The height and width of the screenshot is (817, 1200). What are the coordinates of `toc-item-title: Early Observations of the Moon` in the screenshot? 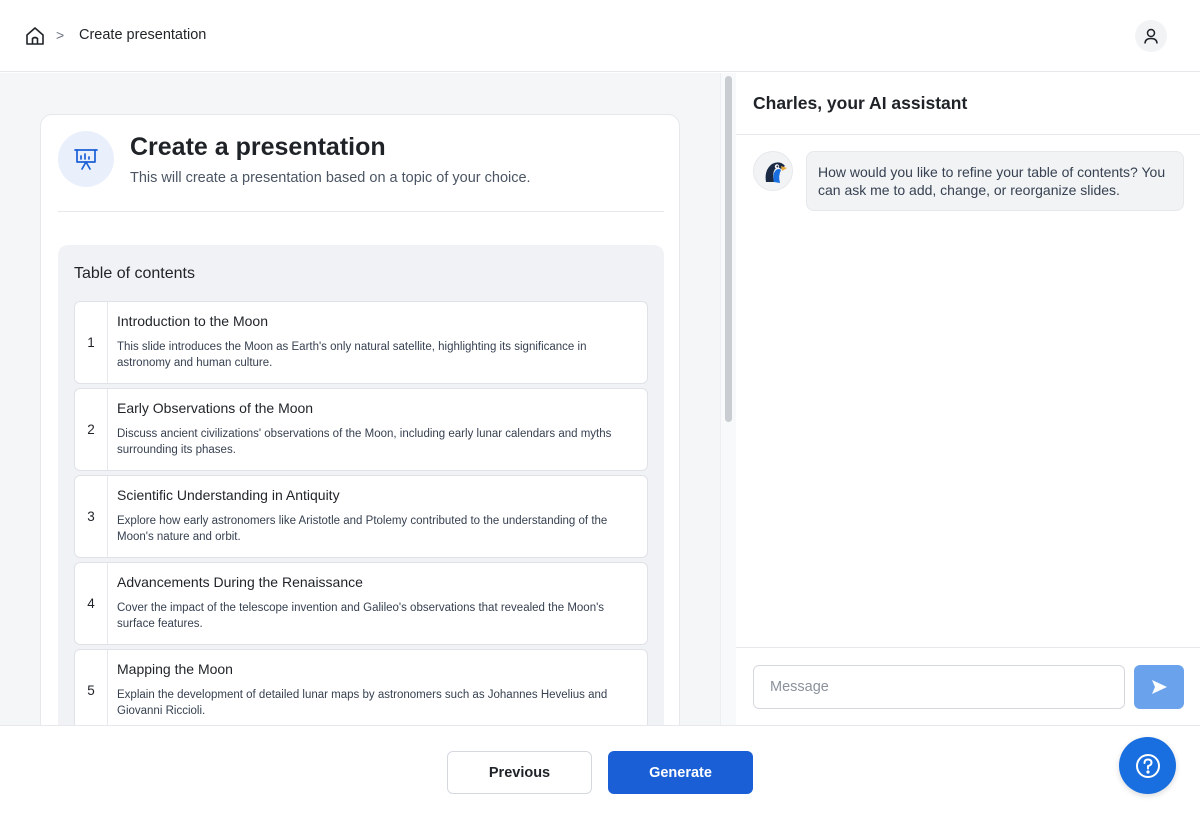 It's located at (215, 408).